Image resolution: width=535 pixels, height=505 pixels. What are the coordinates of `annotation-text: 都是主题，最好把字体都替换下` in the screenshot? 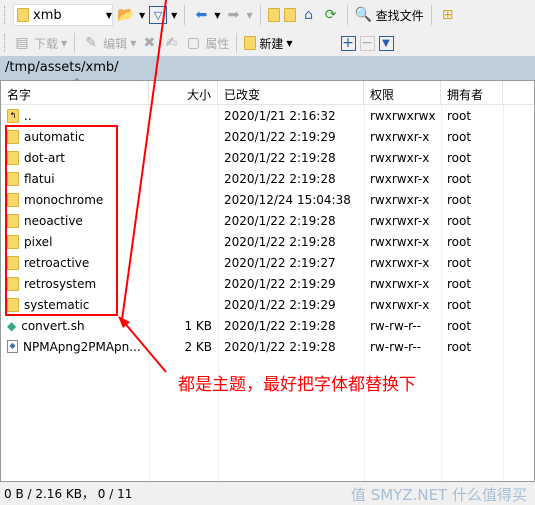 It's located at (297, 385).